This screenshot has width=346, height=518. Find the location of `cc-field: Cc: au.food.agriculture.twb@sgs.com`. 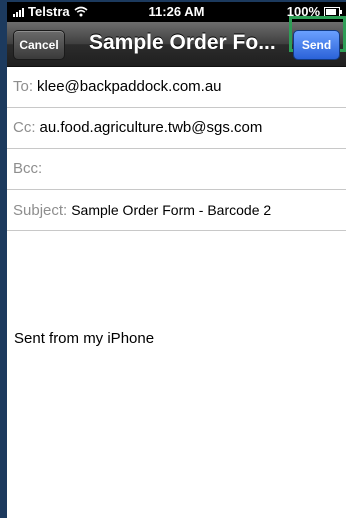

cc-field: Cc: au.food.agriculture.twb@sgs.com is located at coordinates (176, 128).